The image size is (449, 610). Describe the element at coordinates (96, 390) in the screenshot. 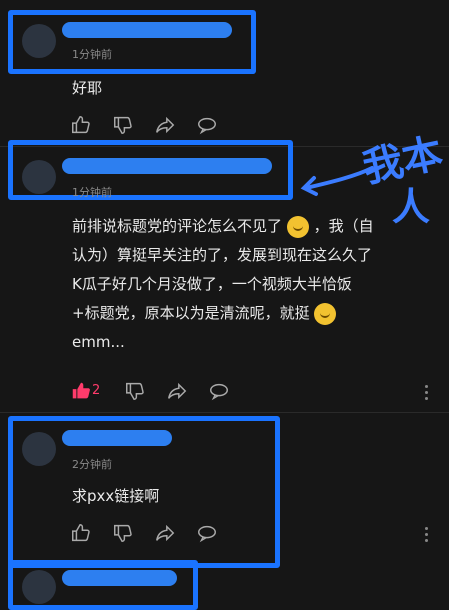

I see `like-count: 2` at that location.